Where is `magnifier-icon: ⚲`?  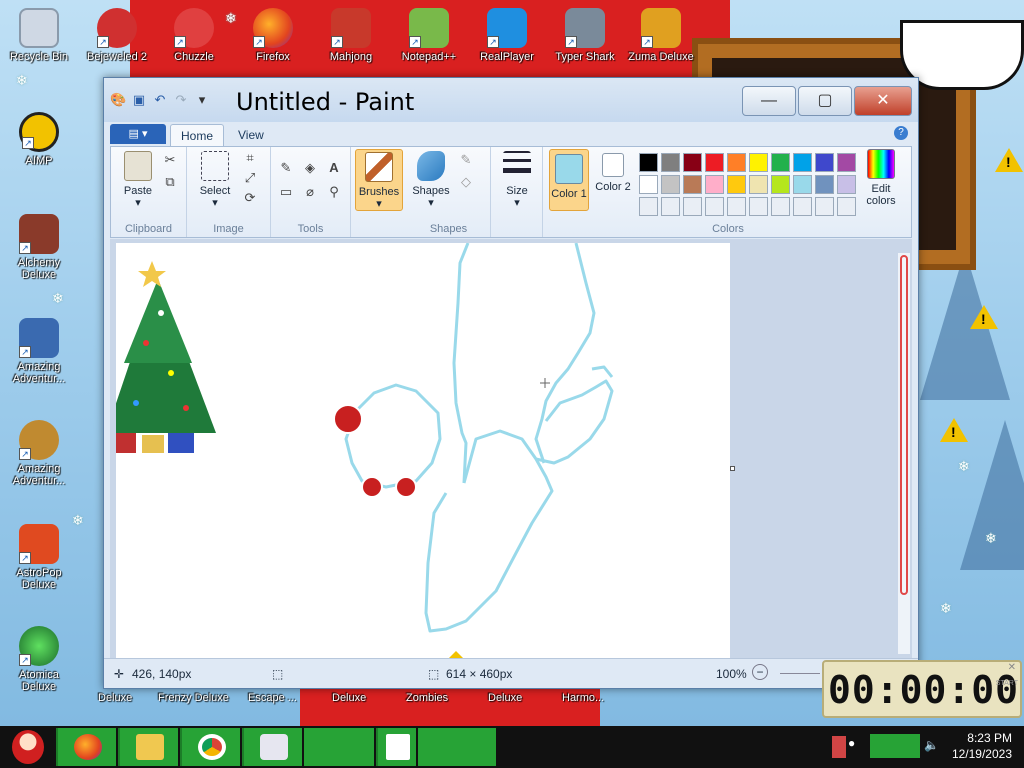 magnifier-icon: ⚲ is located at coordinates (334, 192).